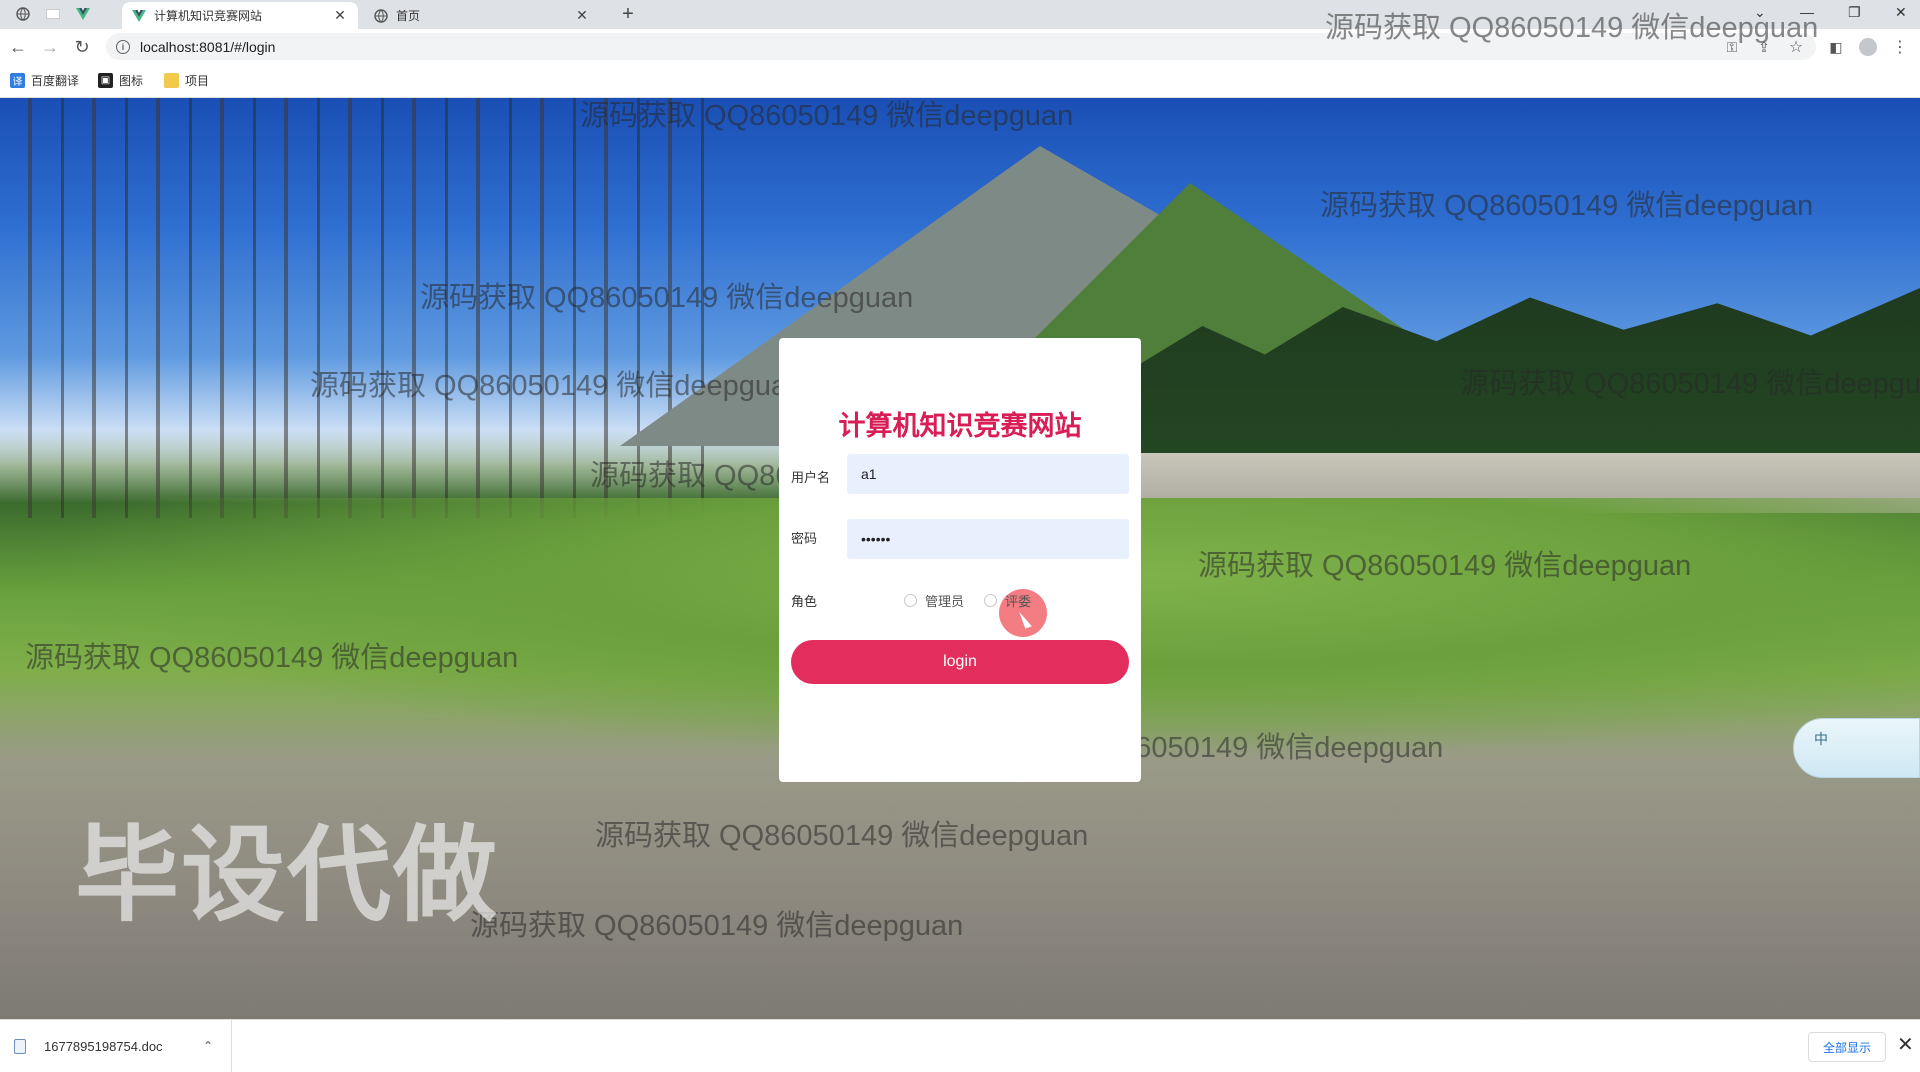 Image resolution: width=1920 pixels, height=1072 pixels. I want to click on url-text: localhost:8081/#/login, so click(208, 46).